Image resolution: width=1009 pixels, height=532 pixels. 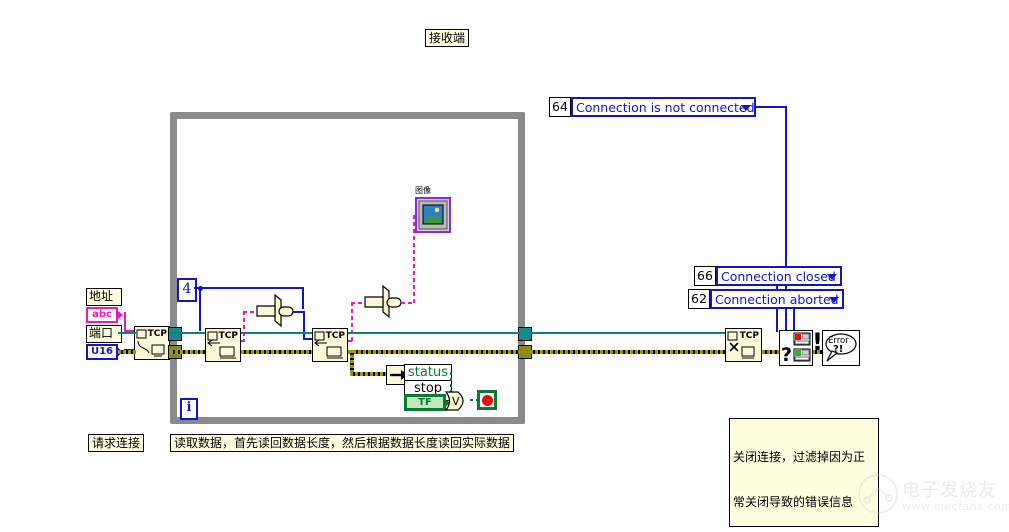 I want to click on tunnel-connection-in, so click(x=175, y=334).